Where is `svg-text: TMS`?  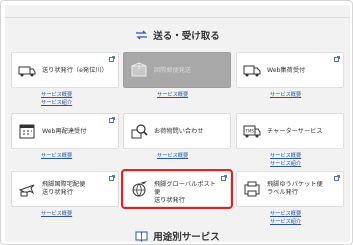 svg-text: TMS is located at coordinates (250, 131).